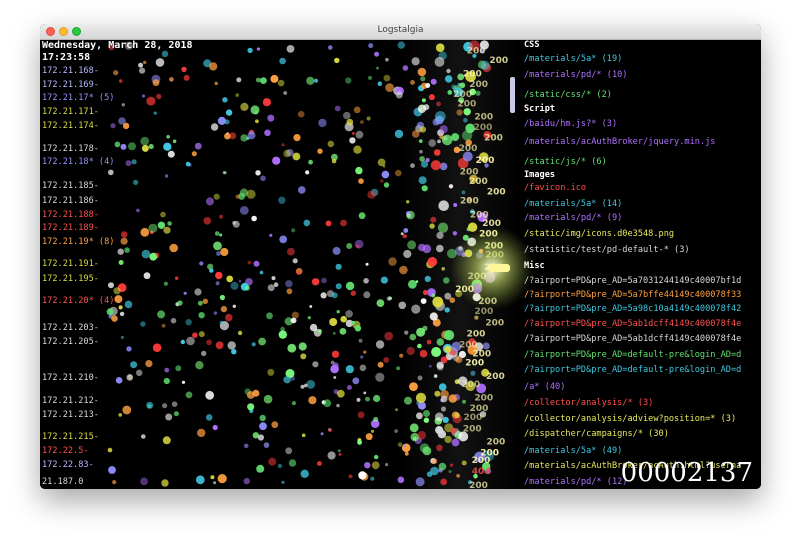 The image size is (800, 545). I want to click on scrollbar, so click(512, 95).